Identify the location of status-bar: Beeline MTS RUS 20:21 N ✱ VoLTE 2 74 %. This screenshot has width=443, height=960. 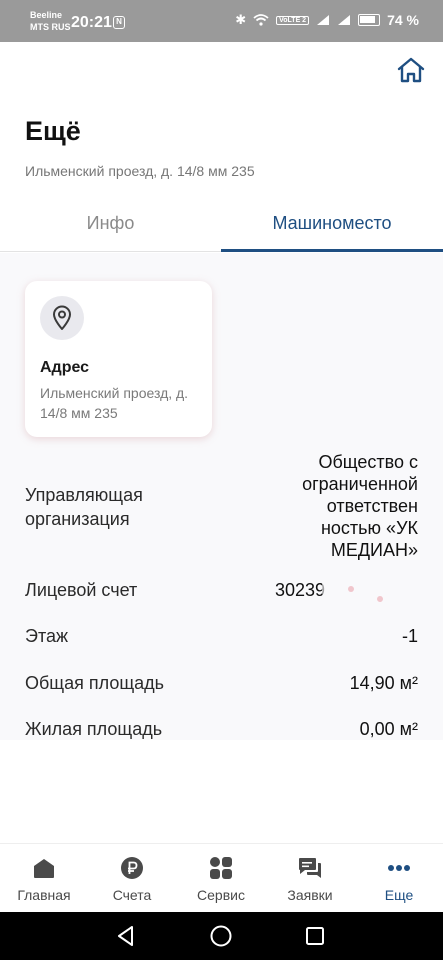
(221, 21).